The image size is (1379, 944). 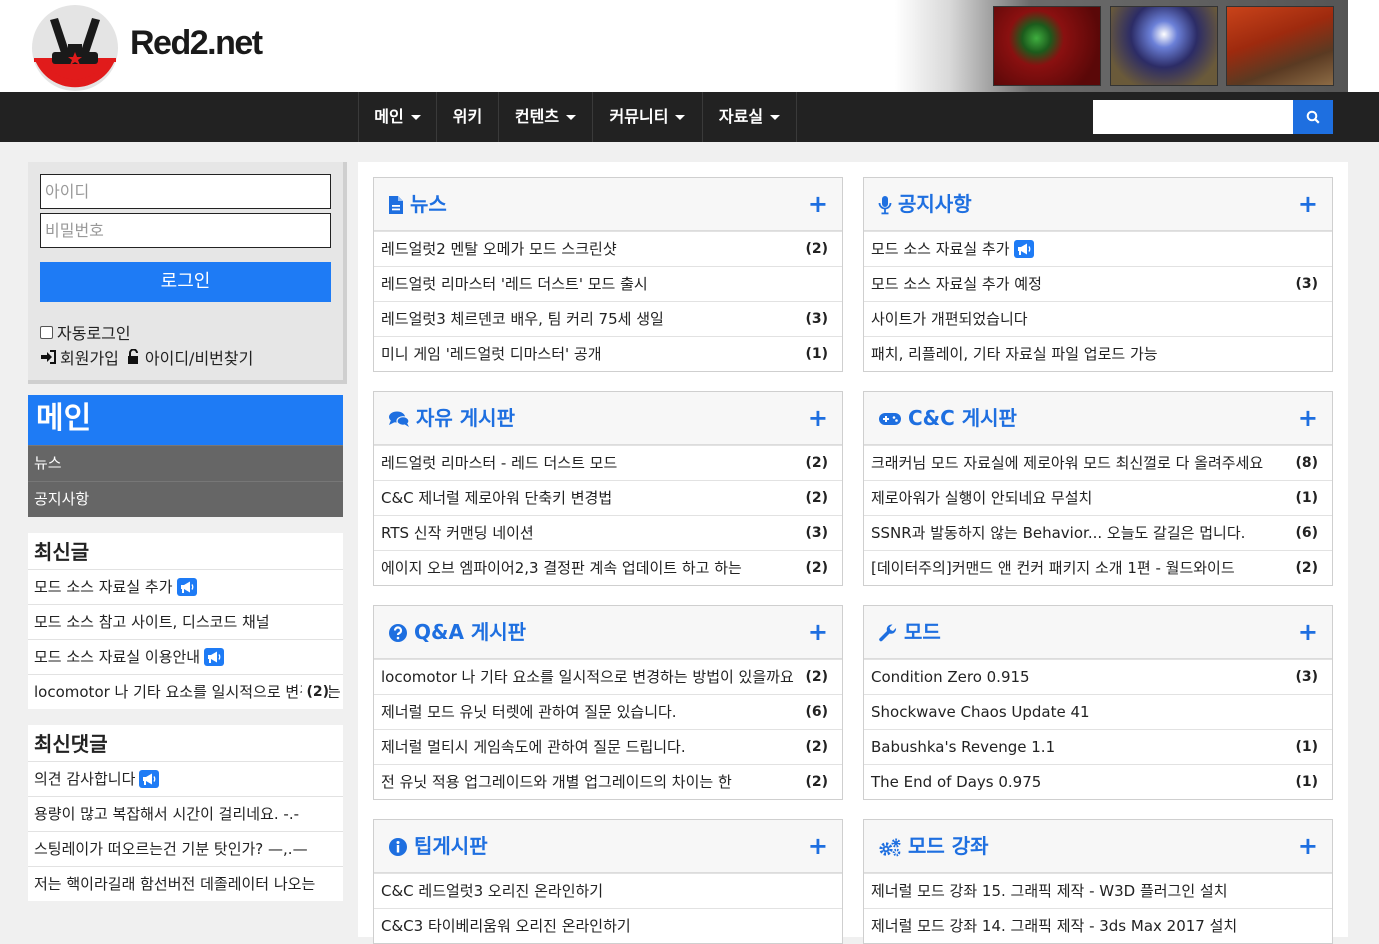 What do you see at coordinates (749, 117) in the screenshot?
I see `nav-item-archive: 자료실` at bounding box center [749, 117].